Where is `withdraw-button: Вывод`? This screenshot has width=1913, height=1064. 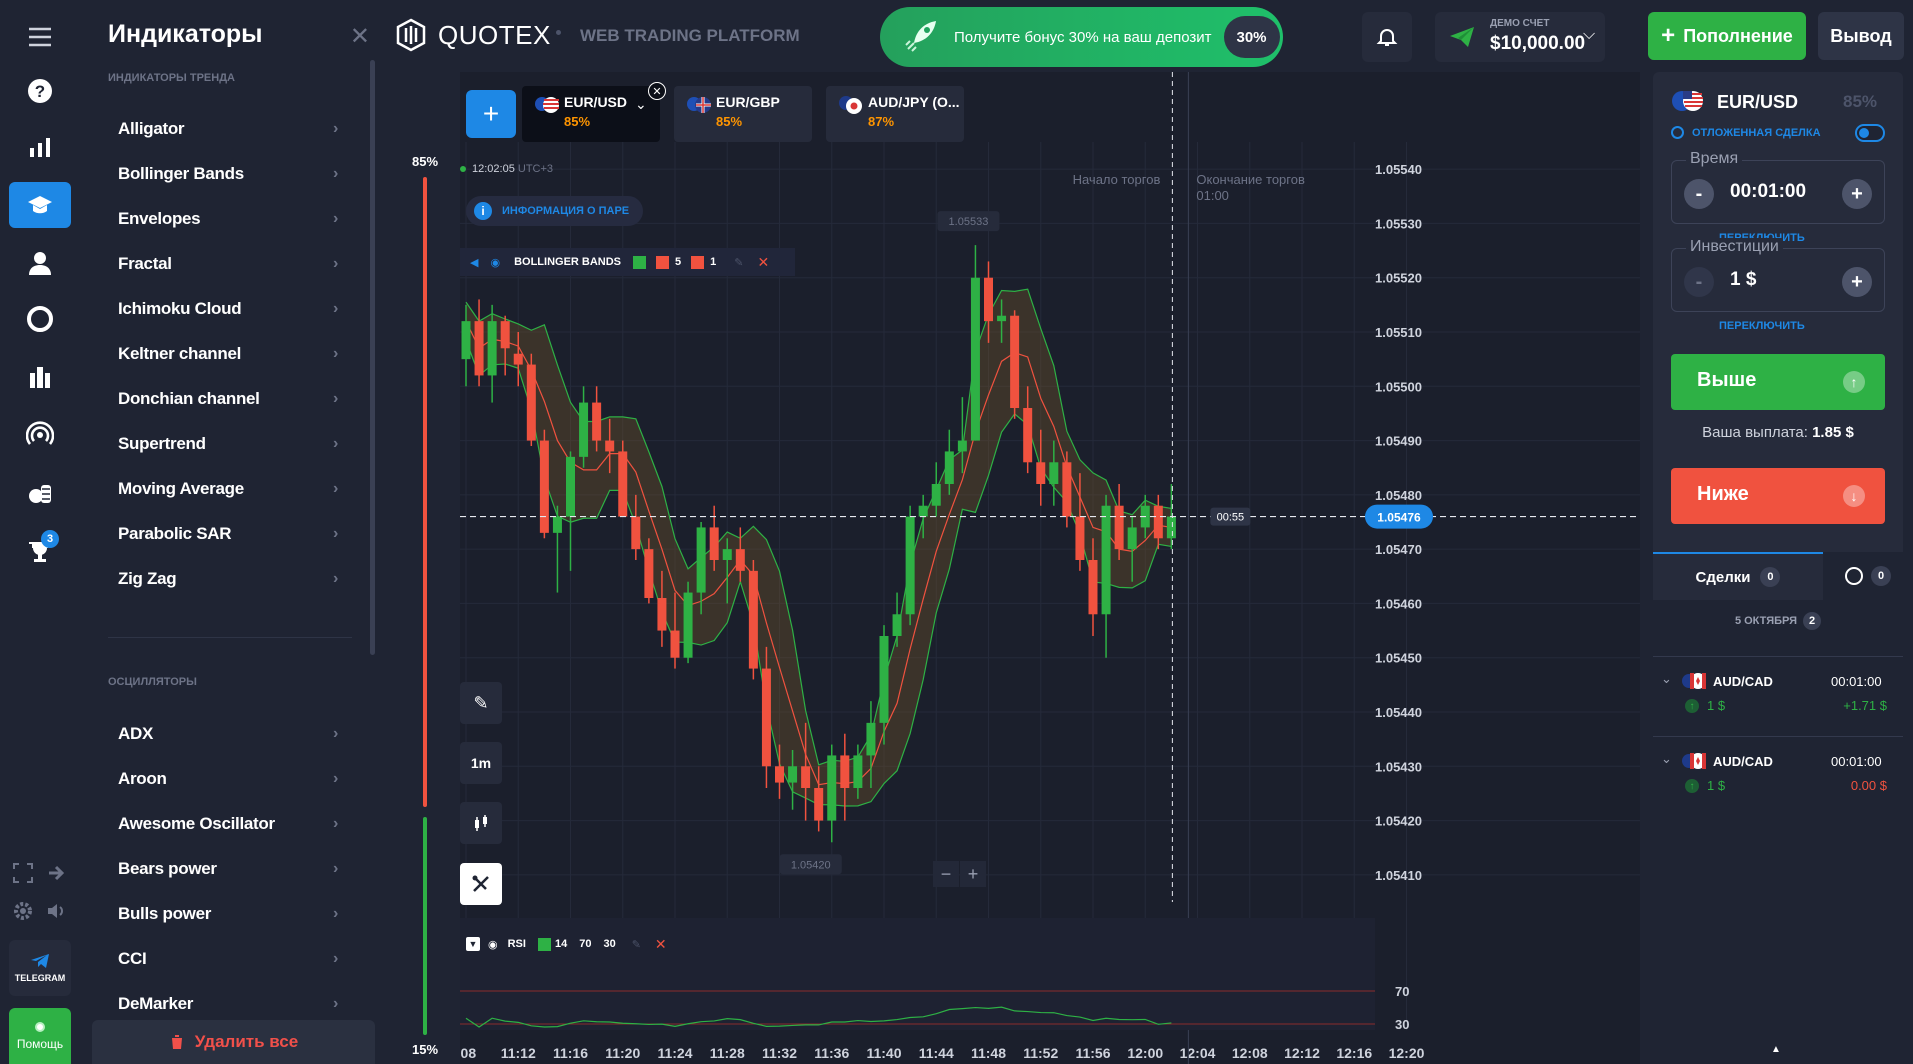
withdraw-button: Вывод is located at coordinates (1861, 36).